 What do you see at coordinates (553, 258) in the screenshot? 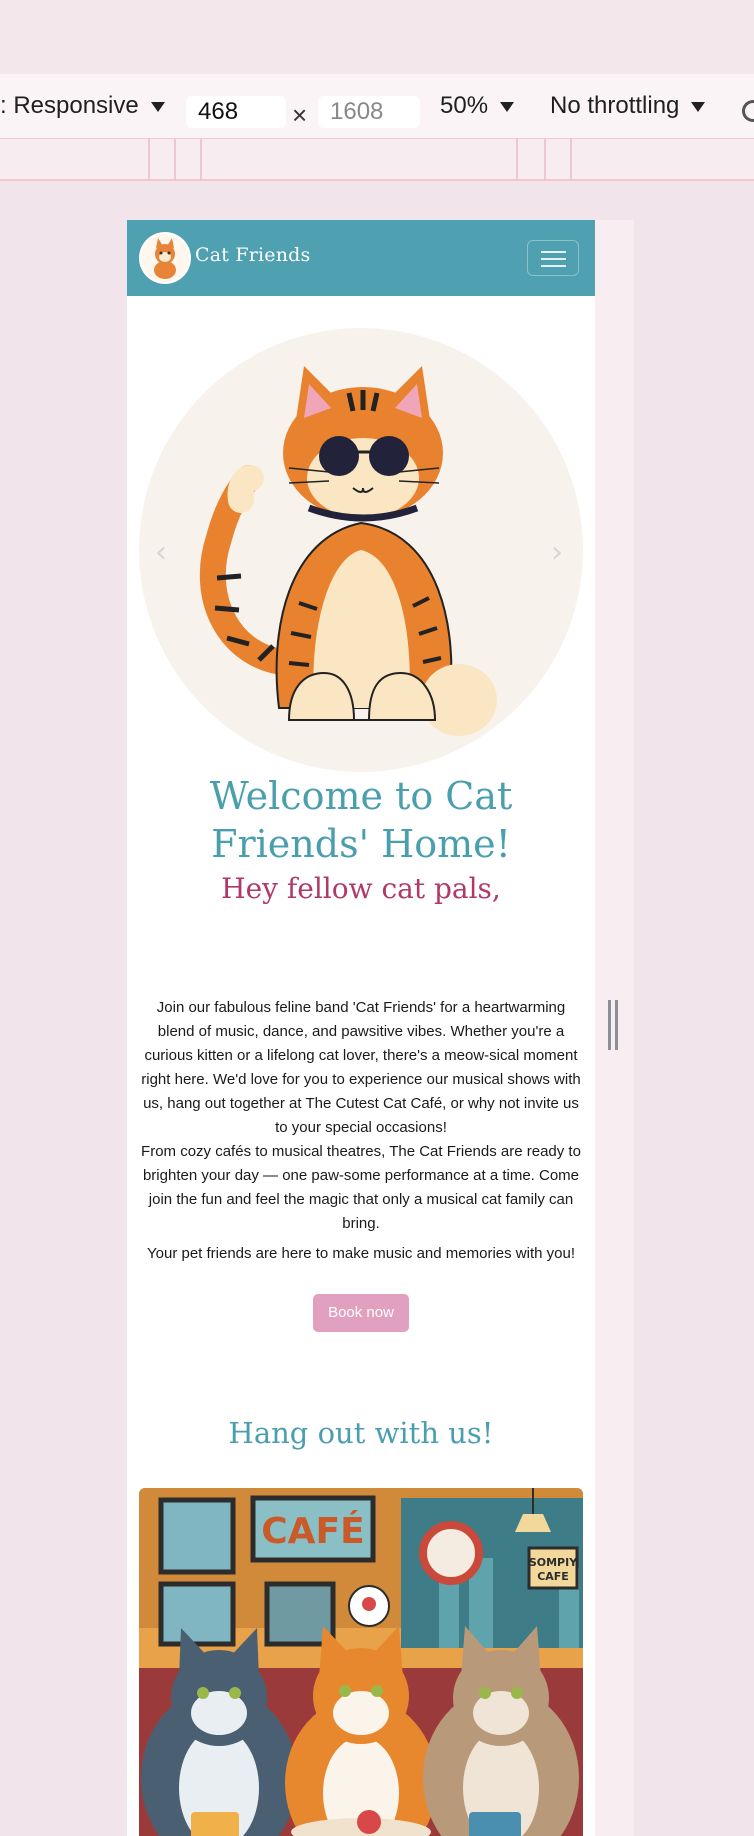
I see `menu-toggle-button` at bounding box center [553, 258].